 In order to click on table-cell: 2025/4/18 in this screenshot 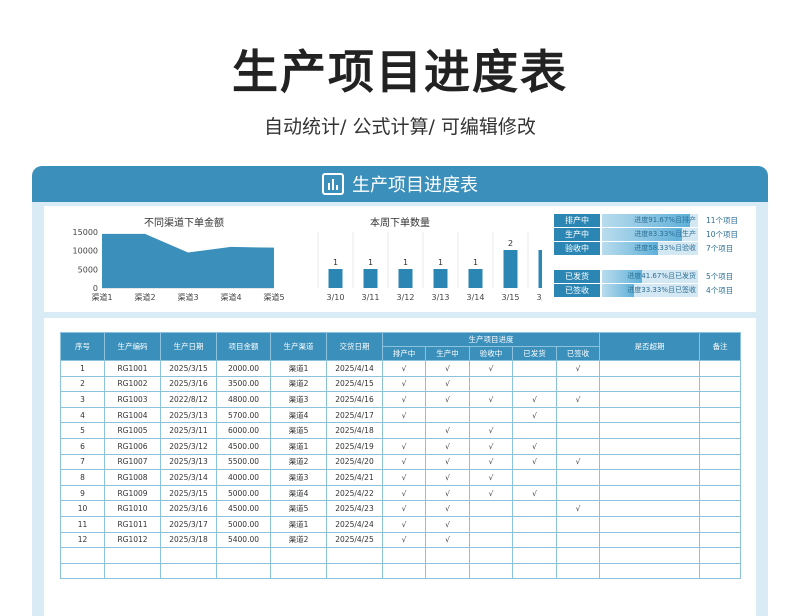, I will do `click(354, 430)`.